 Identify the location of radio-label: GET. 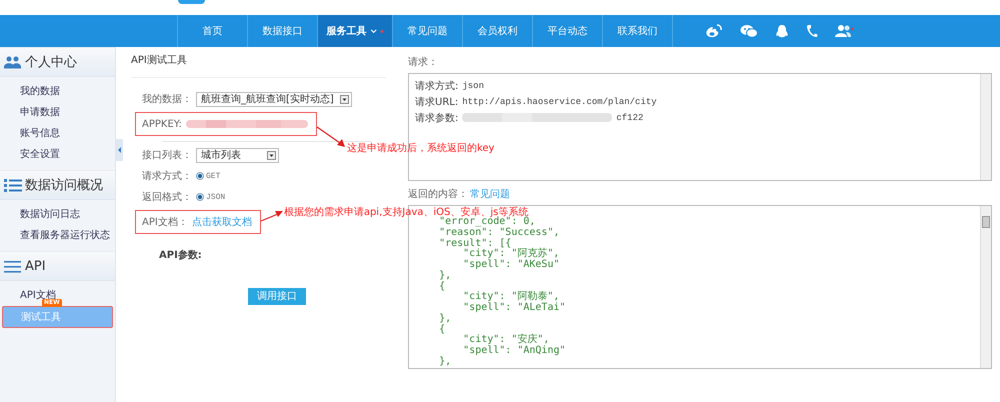
(213, 176).